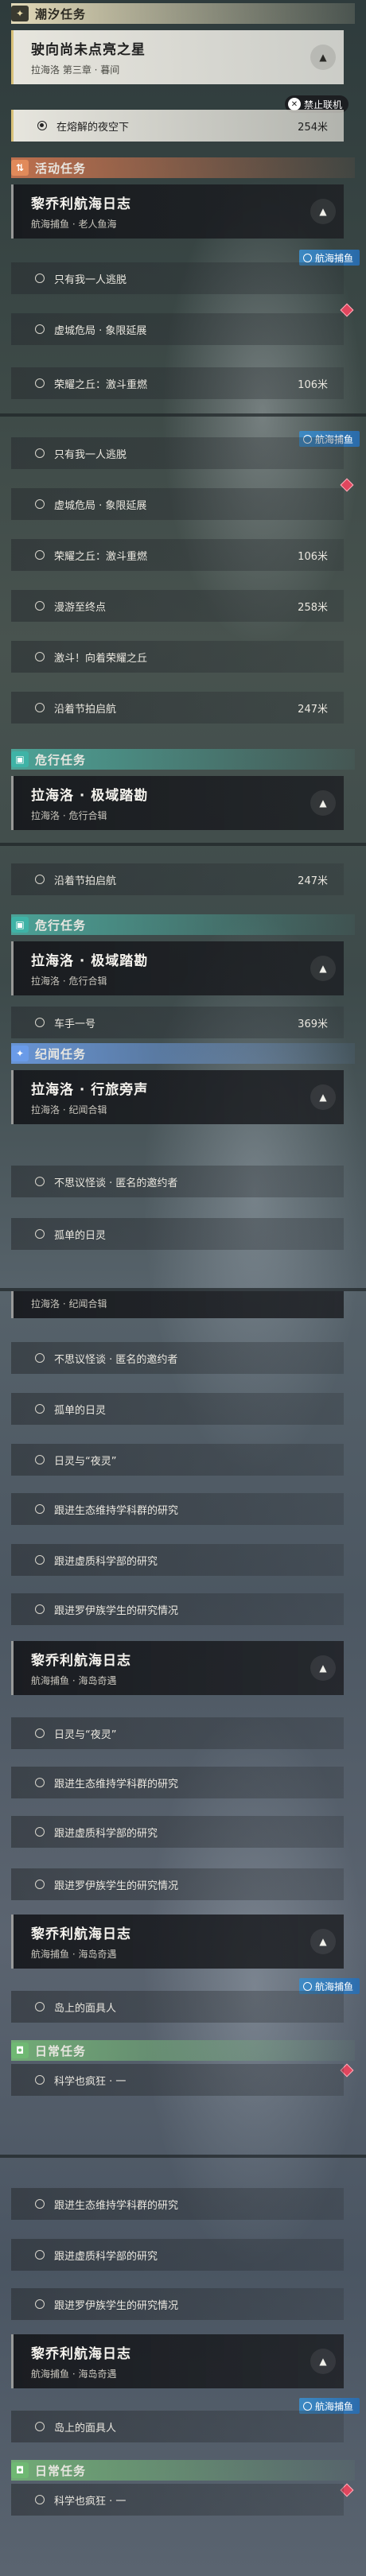  What do you see at coordinates (313, 1024) in the screenshot?
I see `objective-distance: 369米` at bounding box center [313, 1024].